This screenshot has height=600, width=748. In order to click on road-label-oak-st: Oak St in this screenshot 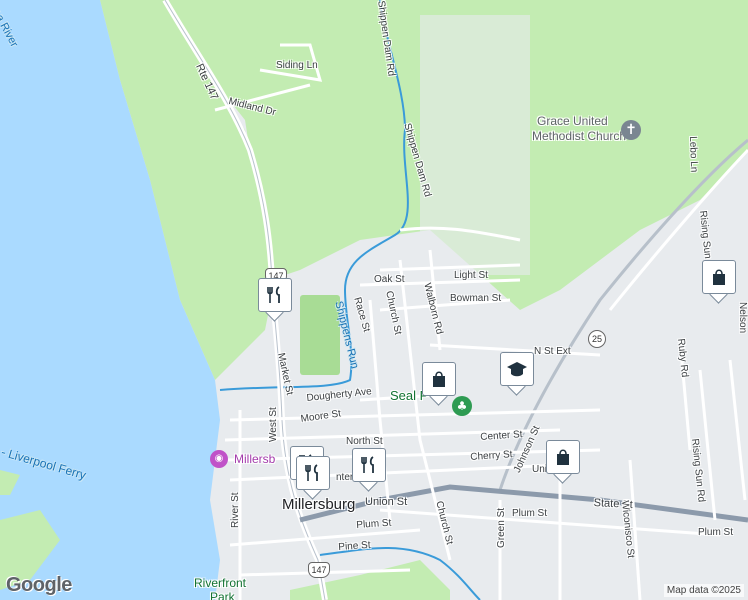, I will do `click(389, 279)`.